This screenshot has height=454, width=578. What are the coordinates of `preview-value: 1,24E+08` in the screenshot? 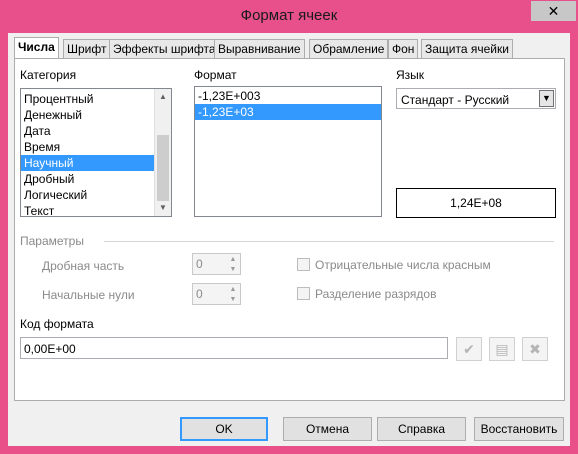 It's located at (476, 203).